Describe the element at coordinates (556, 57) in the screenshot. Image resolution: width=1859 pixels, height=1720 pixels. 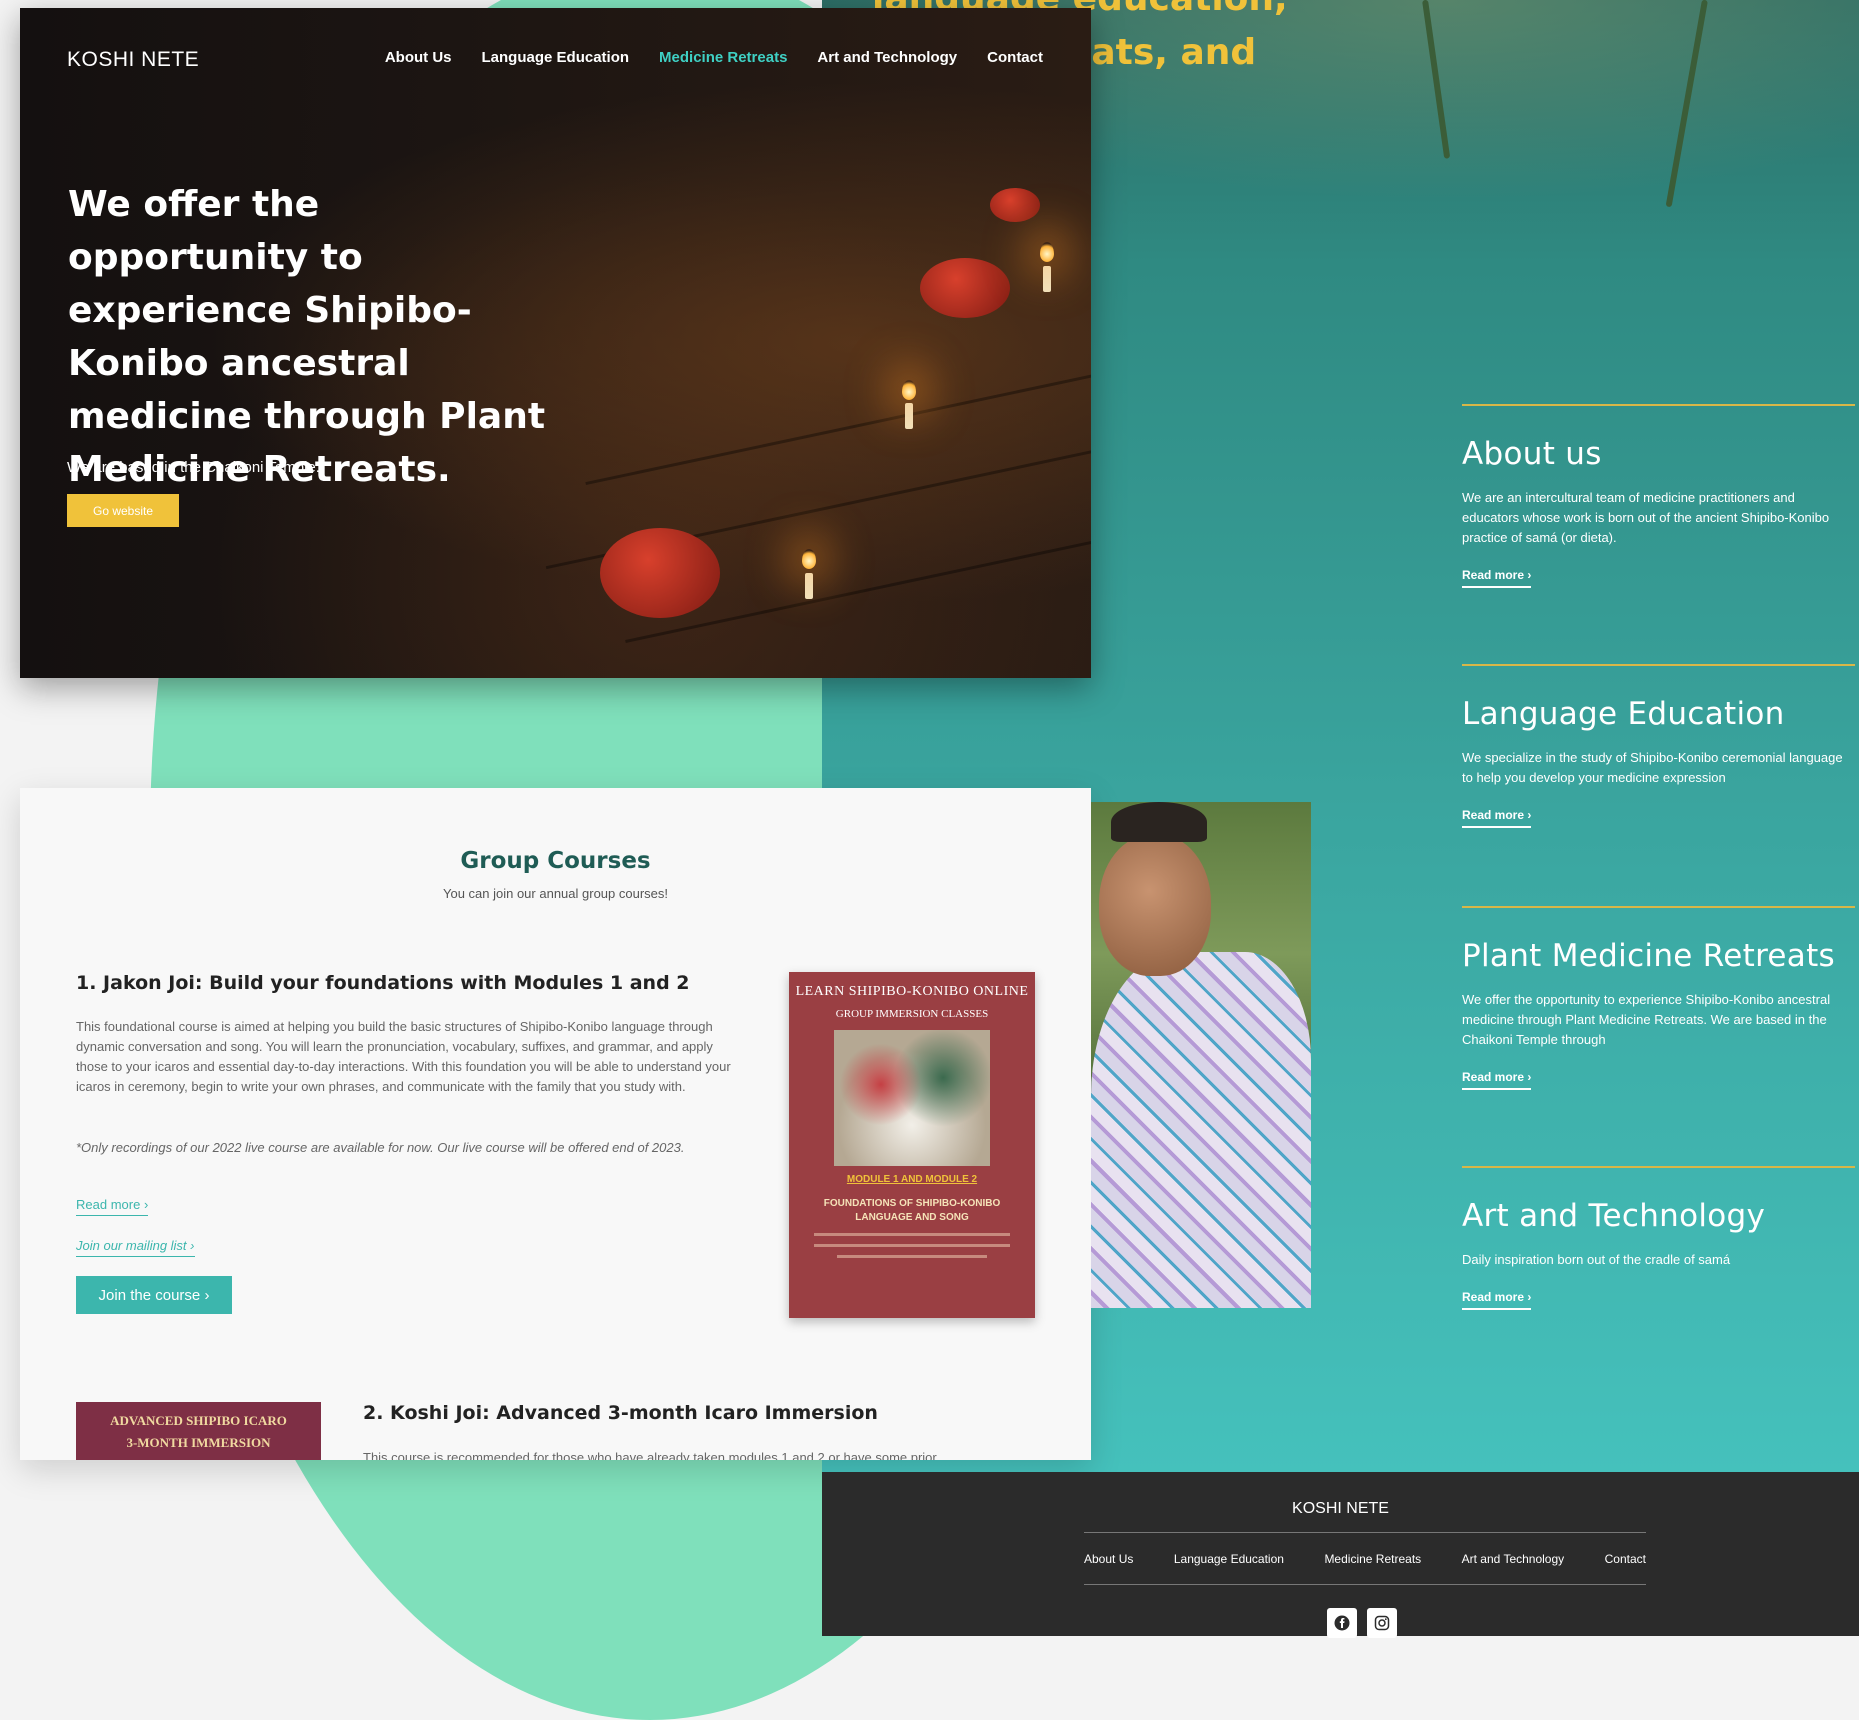
I see `nav-item-language-education: Language Education` at that location.